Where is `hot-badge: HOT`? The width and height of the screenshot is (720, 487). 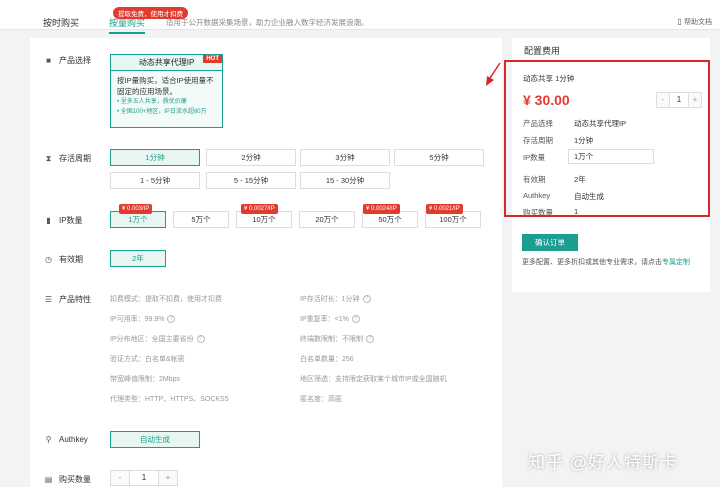 hot-badge: HOT is located at coordinates (212, 59).